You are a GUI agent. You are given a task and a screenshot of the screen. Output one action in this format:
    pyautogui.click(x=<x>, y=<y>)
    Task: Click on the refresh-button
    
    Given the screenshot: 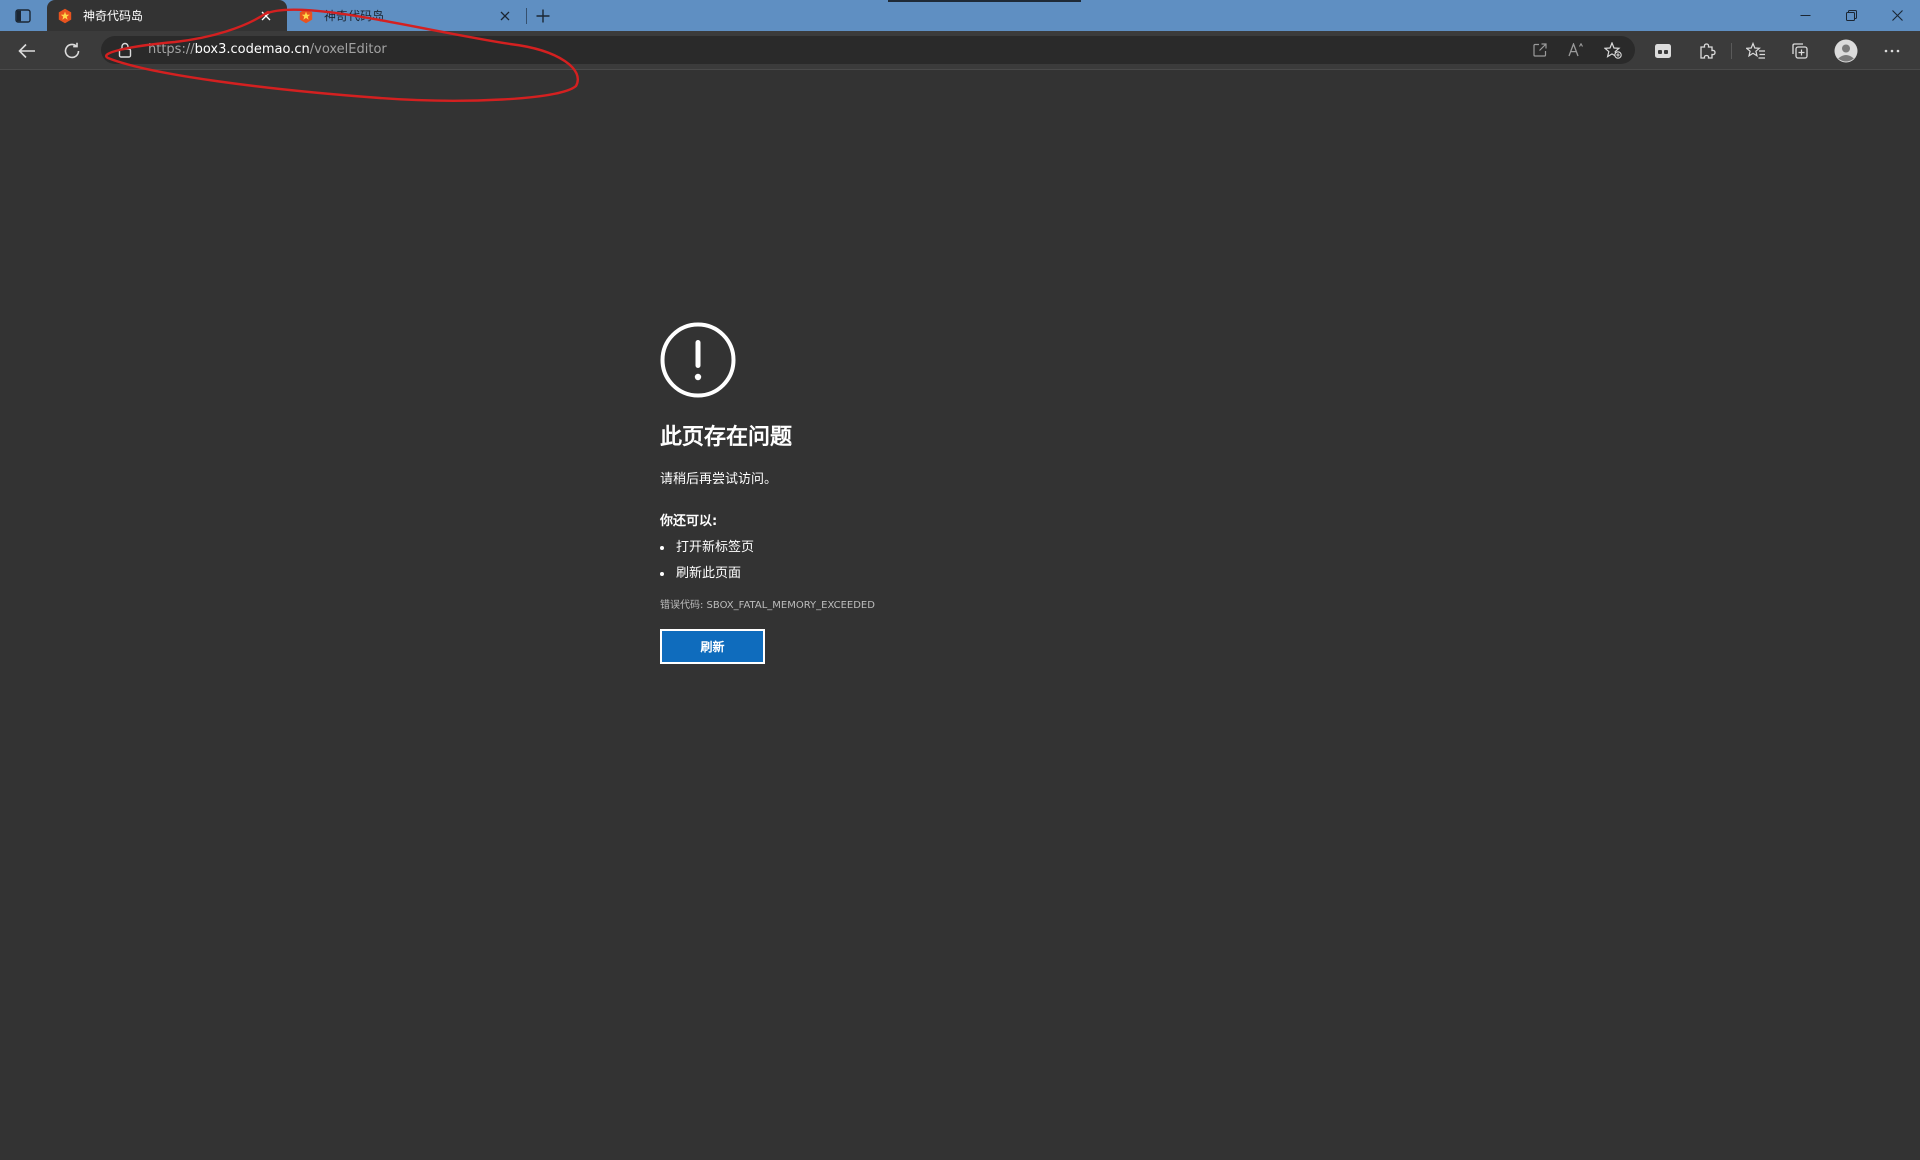 What is the action you would take?
    pyautogui.click(x=72, y=51)
    